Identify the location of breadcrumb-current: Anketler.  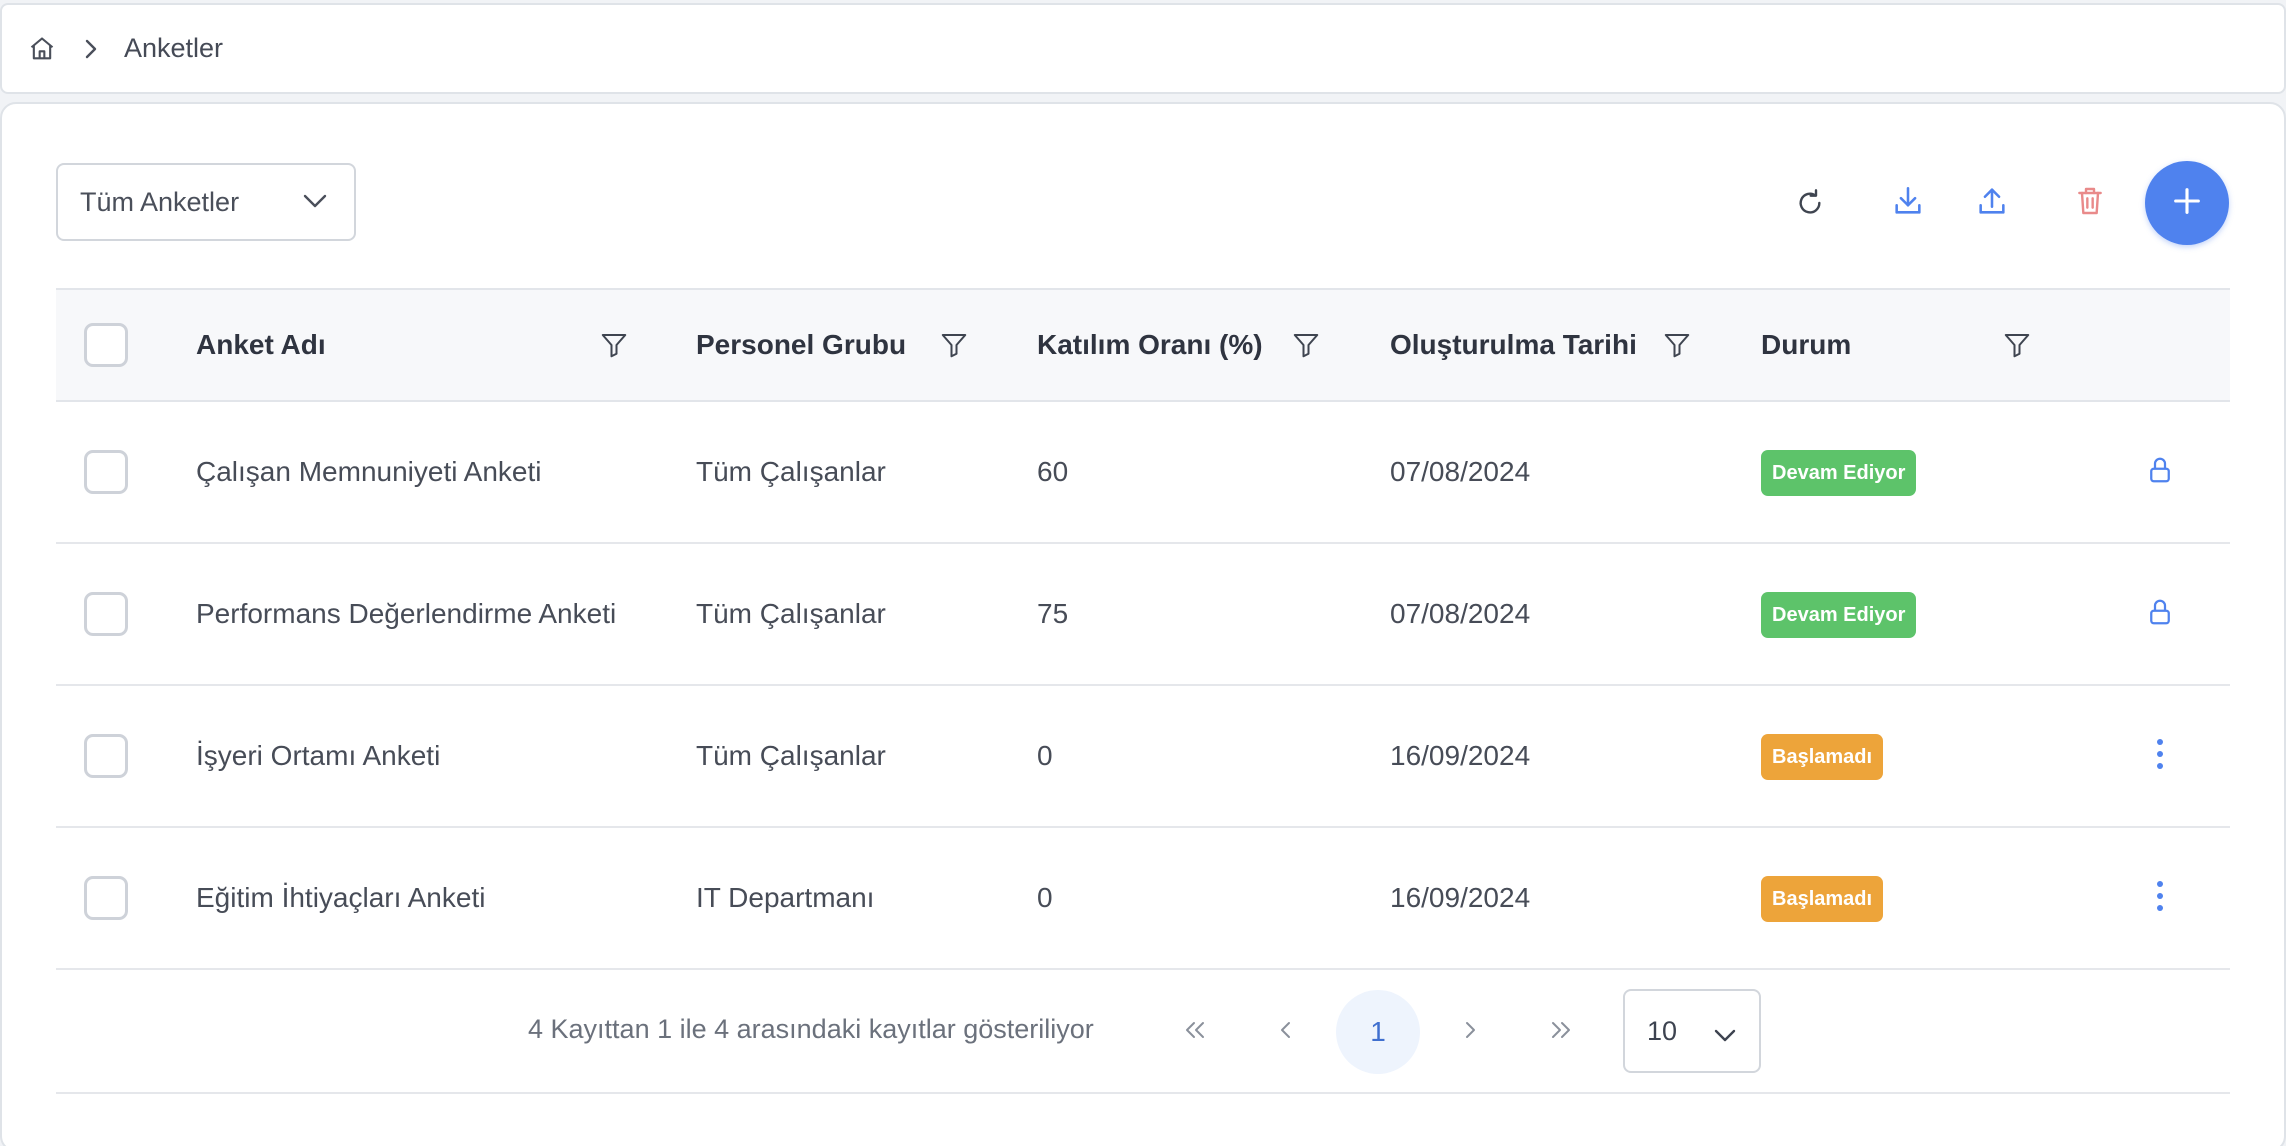
(174, 48).